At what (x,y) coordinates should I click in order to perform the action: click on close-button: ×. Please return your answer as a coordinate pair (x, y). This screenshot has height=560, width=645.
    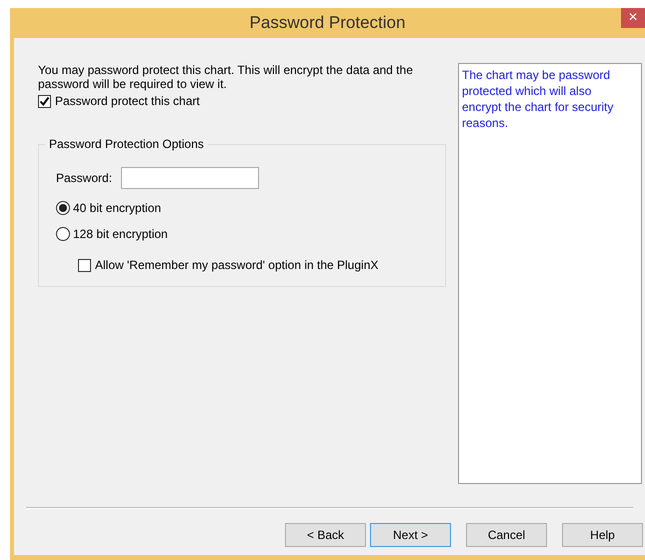
    Looking at the image, I should click on (633, 18).